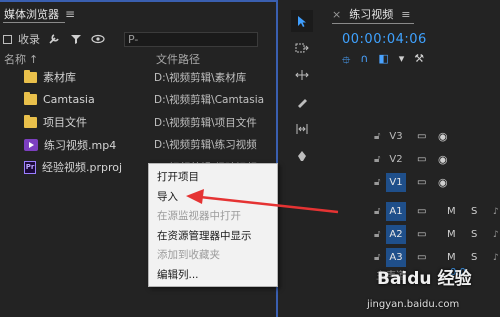  Describe the element at coordinates (364, 61) in the screenshot. I see `snap-magnet-icon: ∩` at that location.